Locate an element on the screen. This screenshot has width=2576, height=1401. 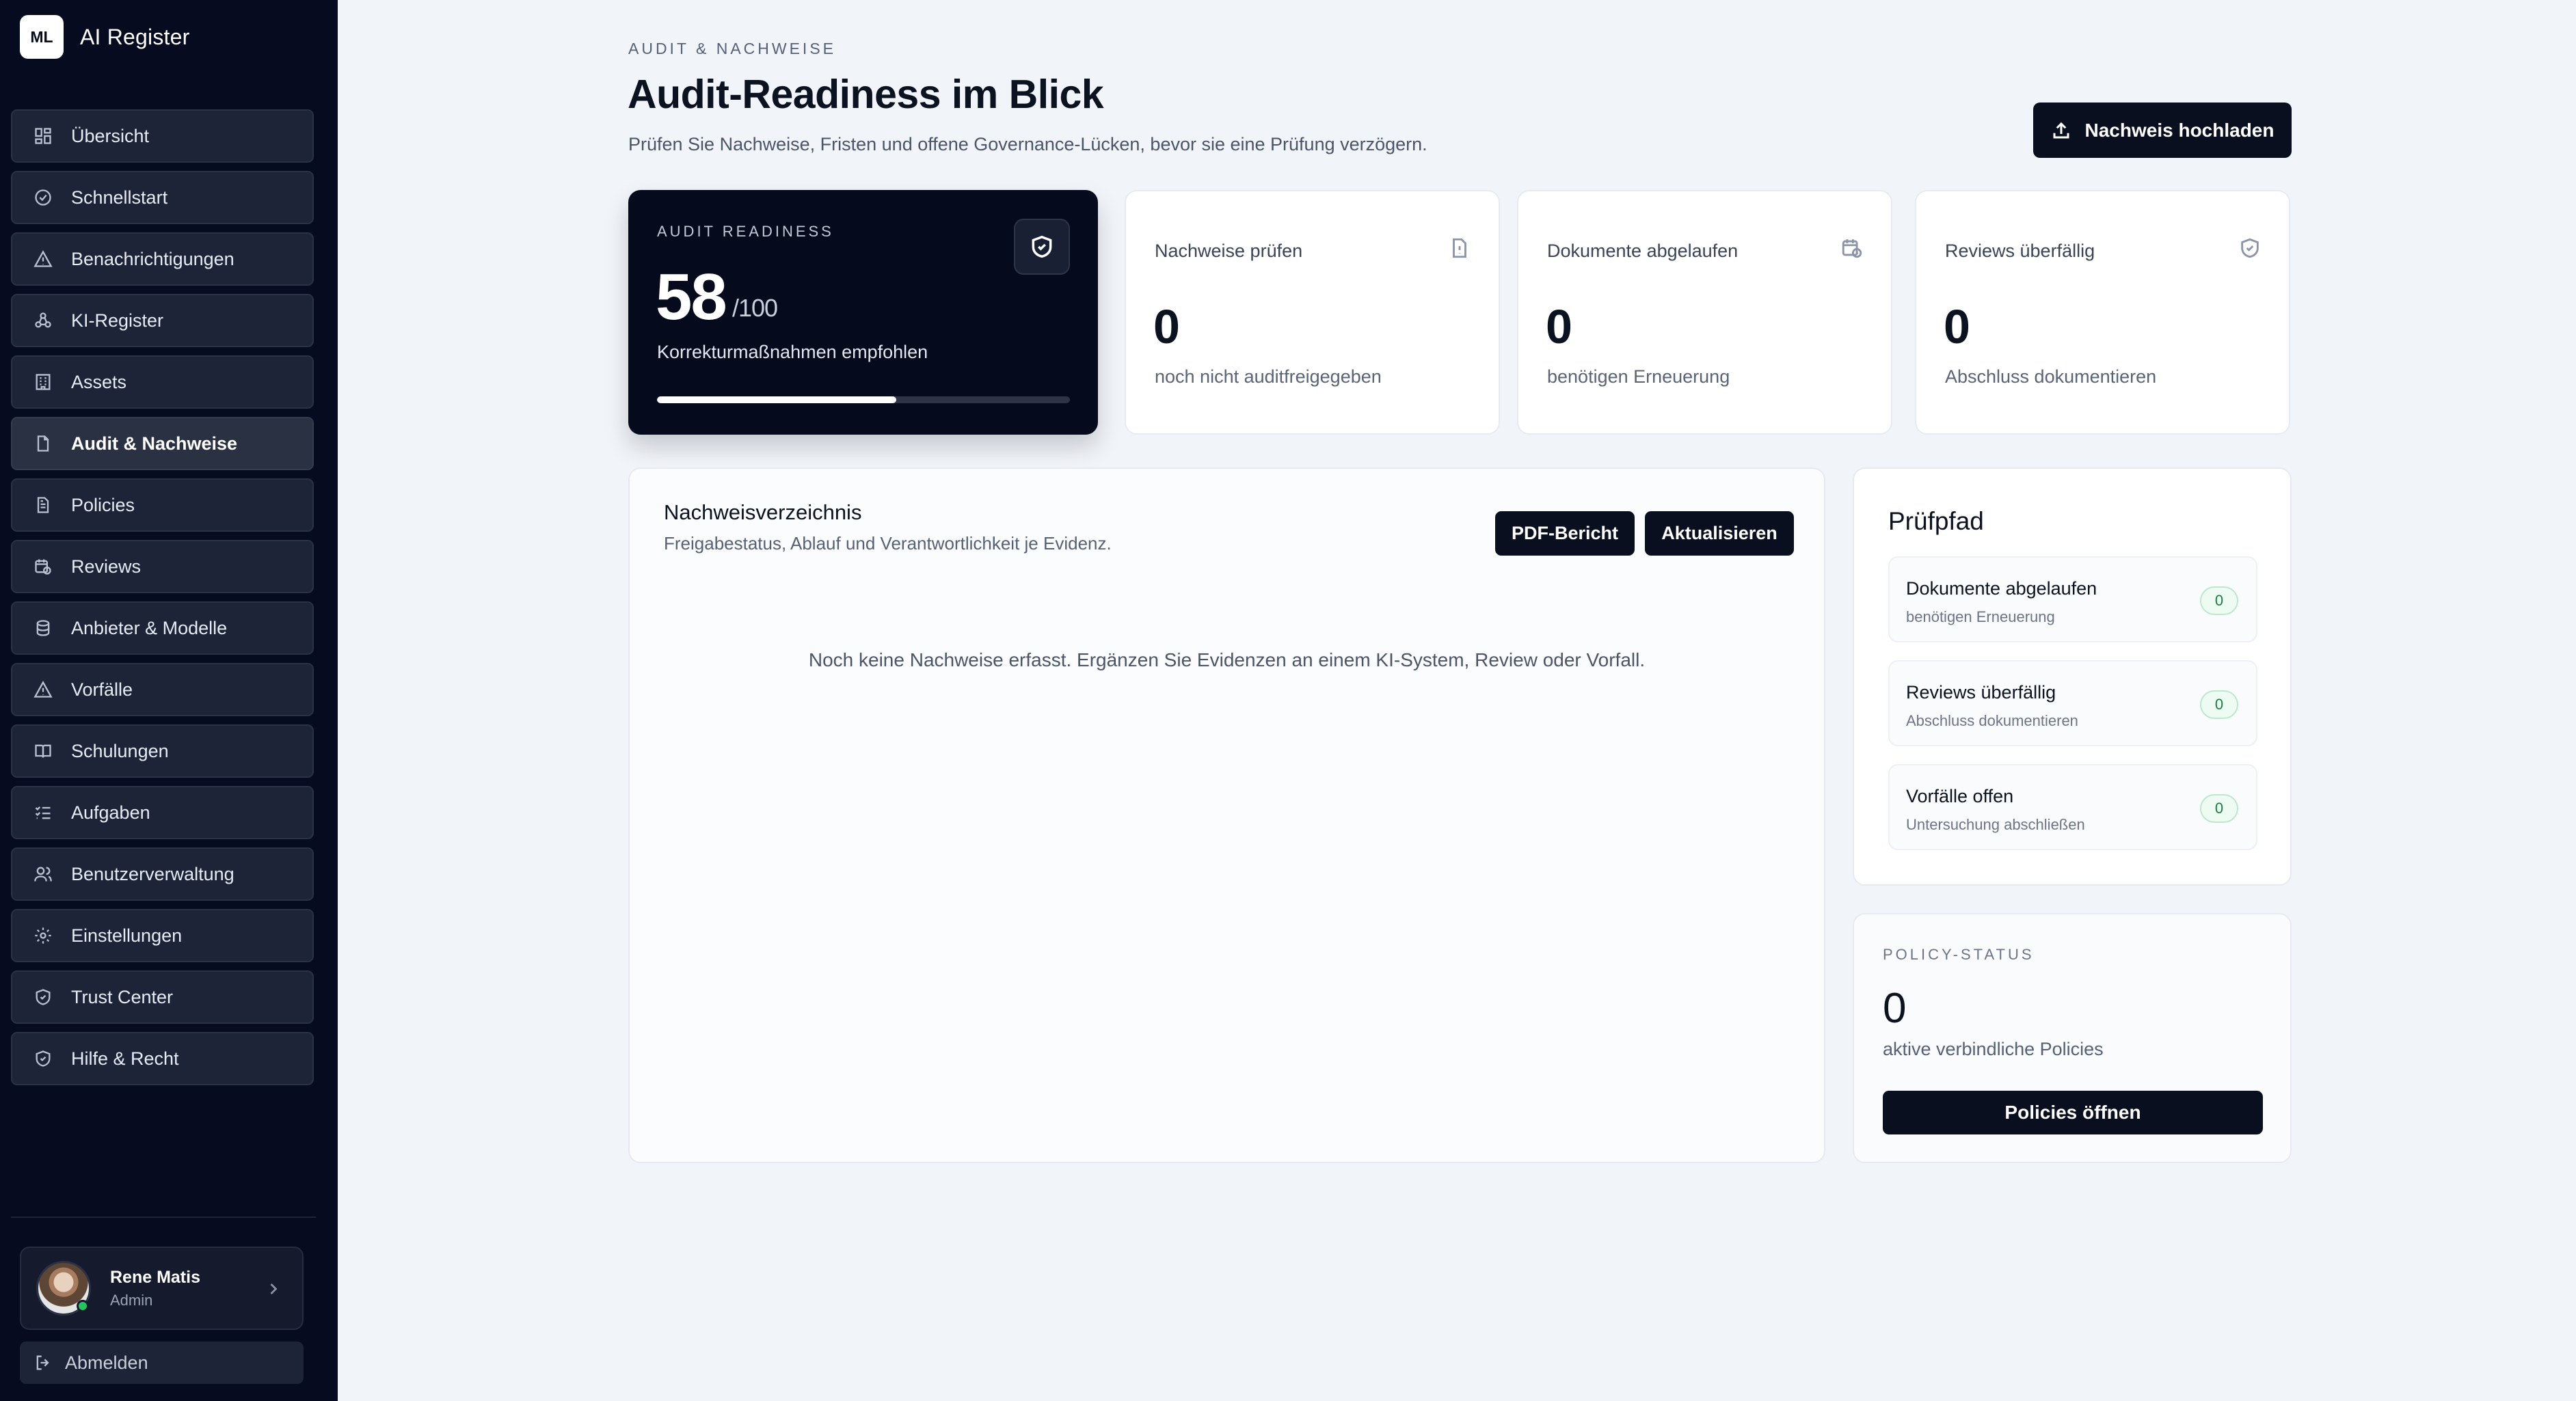
sidebar-item-vorfaelle: Vorfälle is located at coordinates (162, 690).